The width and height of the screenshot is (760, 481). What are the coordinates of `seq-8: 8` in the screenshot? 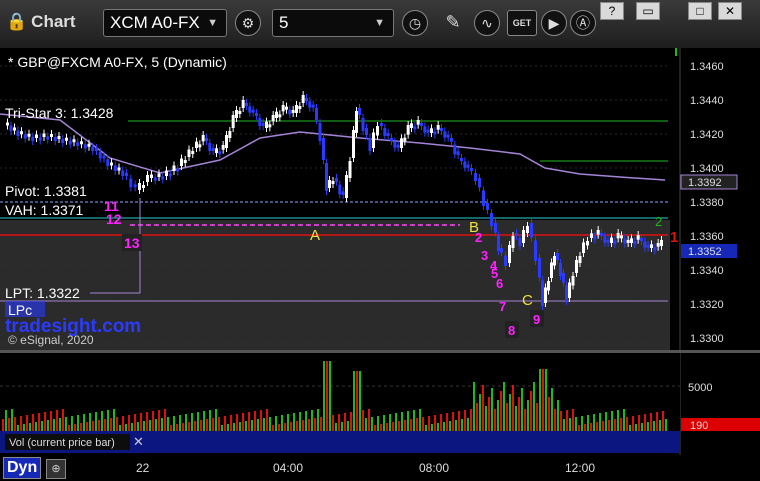 It's located at (511, 330).